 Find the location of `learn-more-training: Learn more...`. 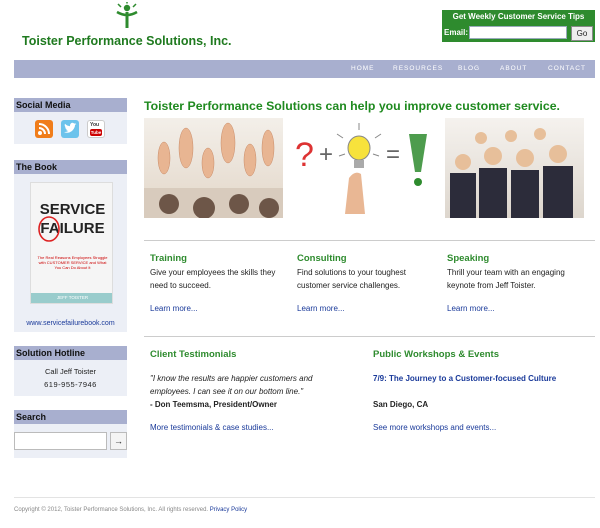

learn-more-training: Learn more... is located at coordinates (174, 308).